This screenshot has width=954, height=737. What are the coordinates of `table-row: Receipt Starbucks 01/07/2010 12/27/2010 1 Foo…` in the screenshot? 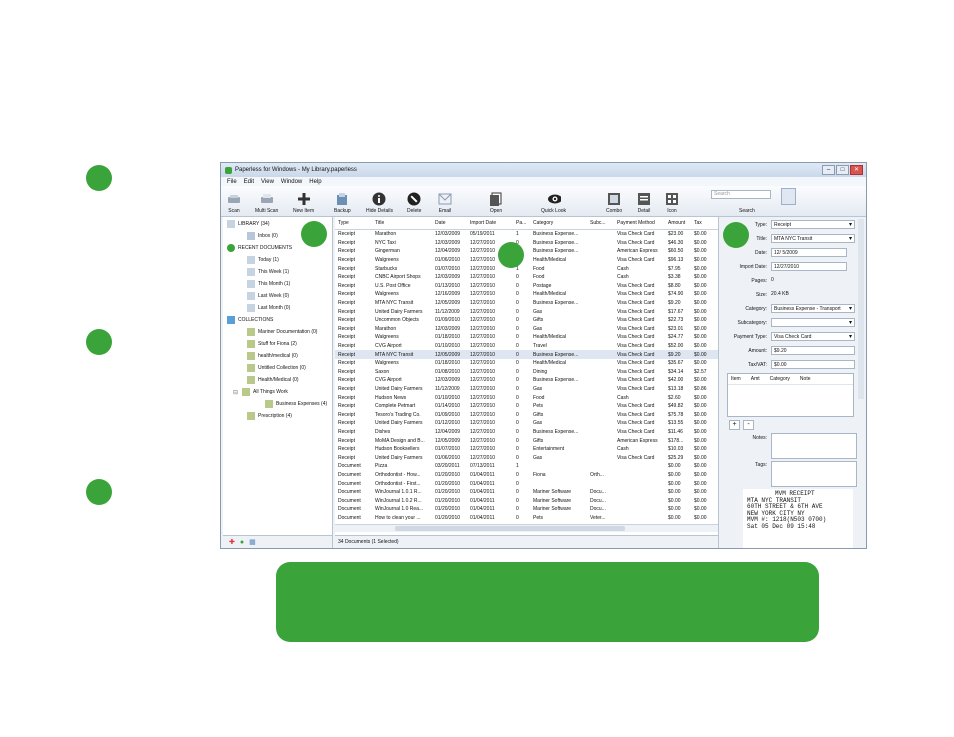 It's located at (526, 268).